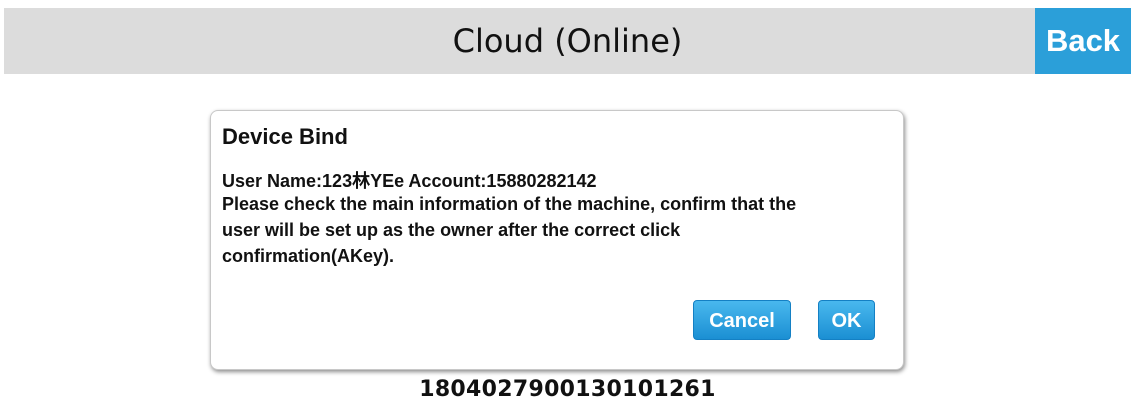 The width and height of the screenshot is (1135, 409). I want to click on cancel-button: Cancel, so click(742, 320).